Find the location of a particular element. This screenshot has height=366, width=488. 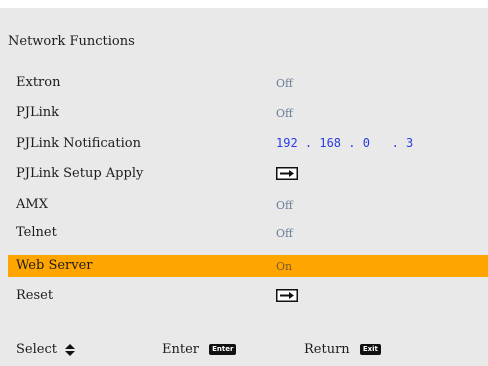

row-label: AMX is located at coordinates (32, 204).